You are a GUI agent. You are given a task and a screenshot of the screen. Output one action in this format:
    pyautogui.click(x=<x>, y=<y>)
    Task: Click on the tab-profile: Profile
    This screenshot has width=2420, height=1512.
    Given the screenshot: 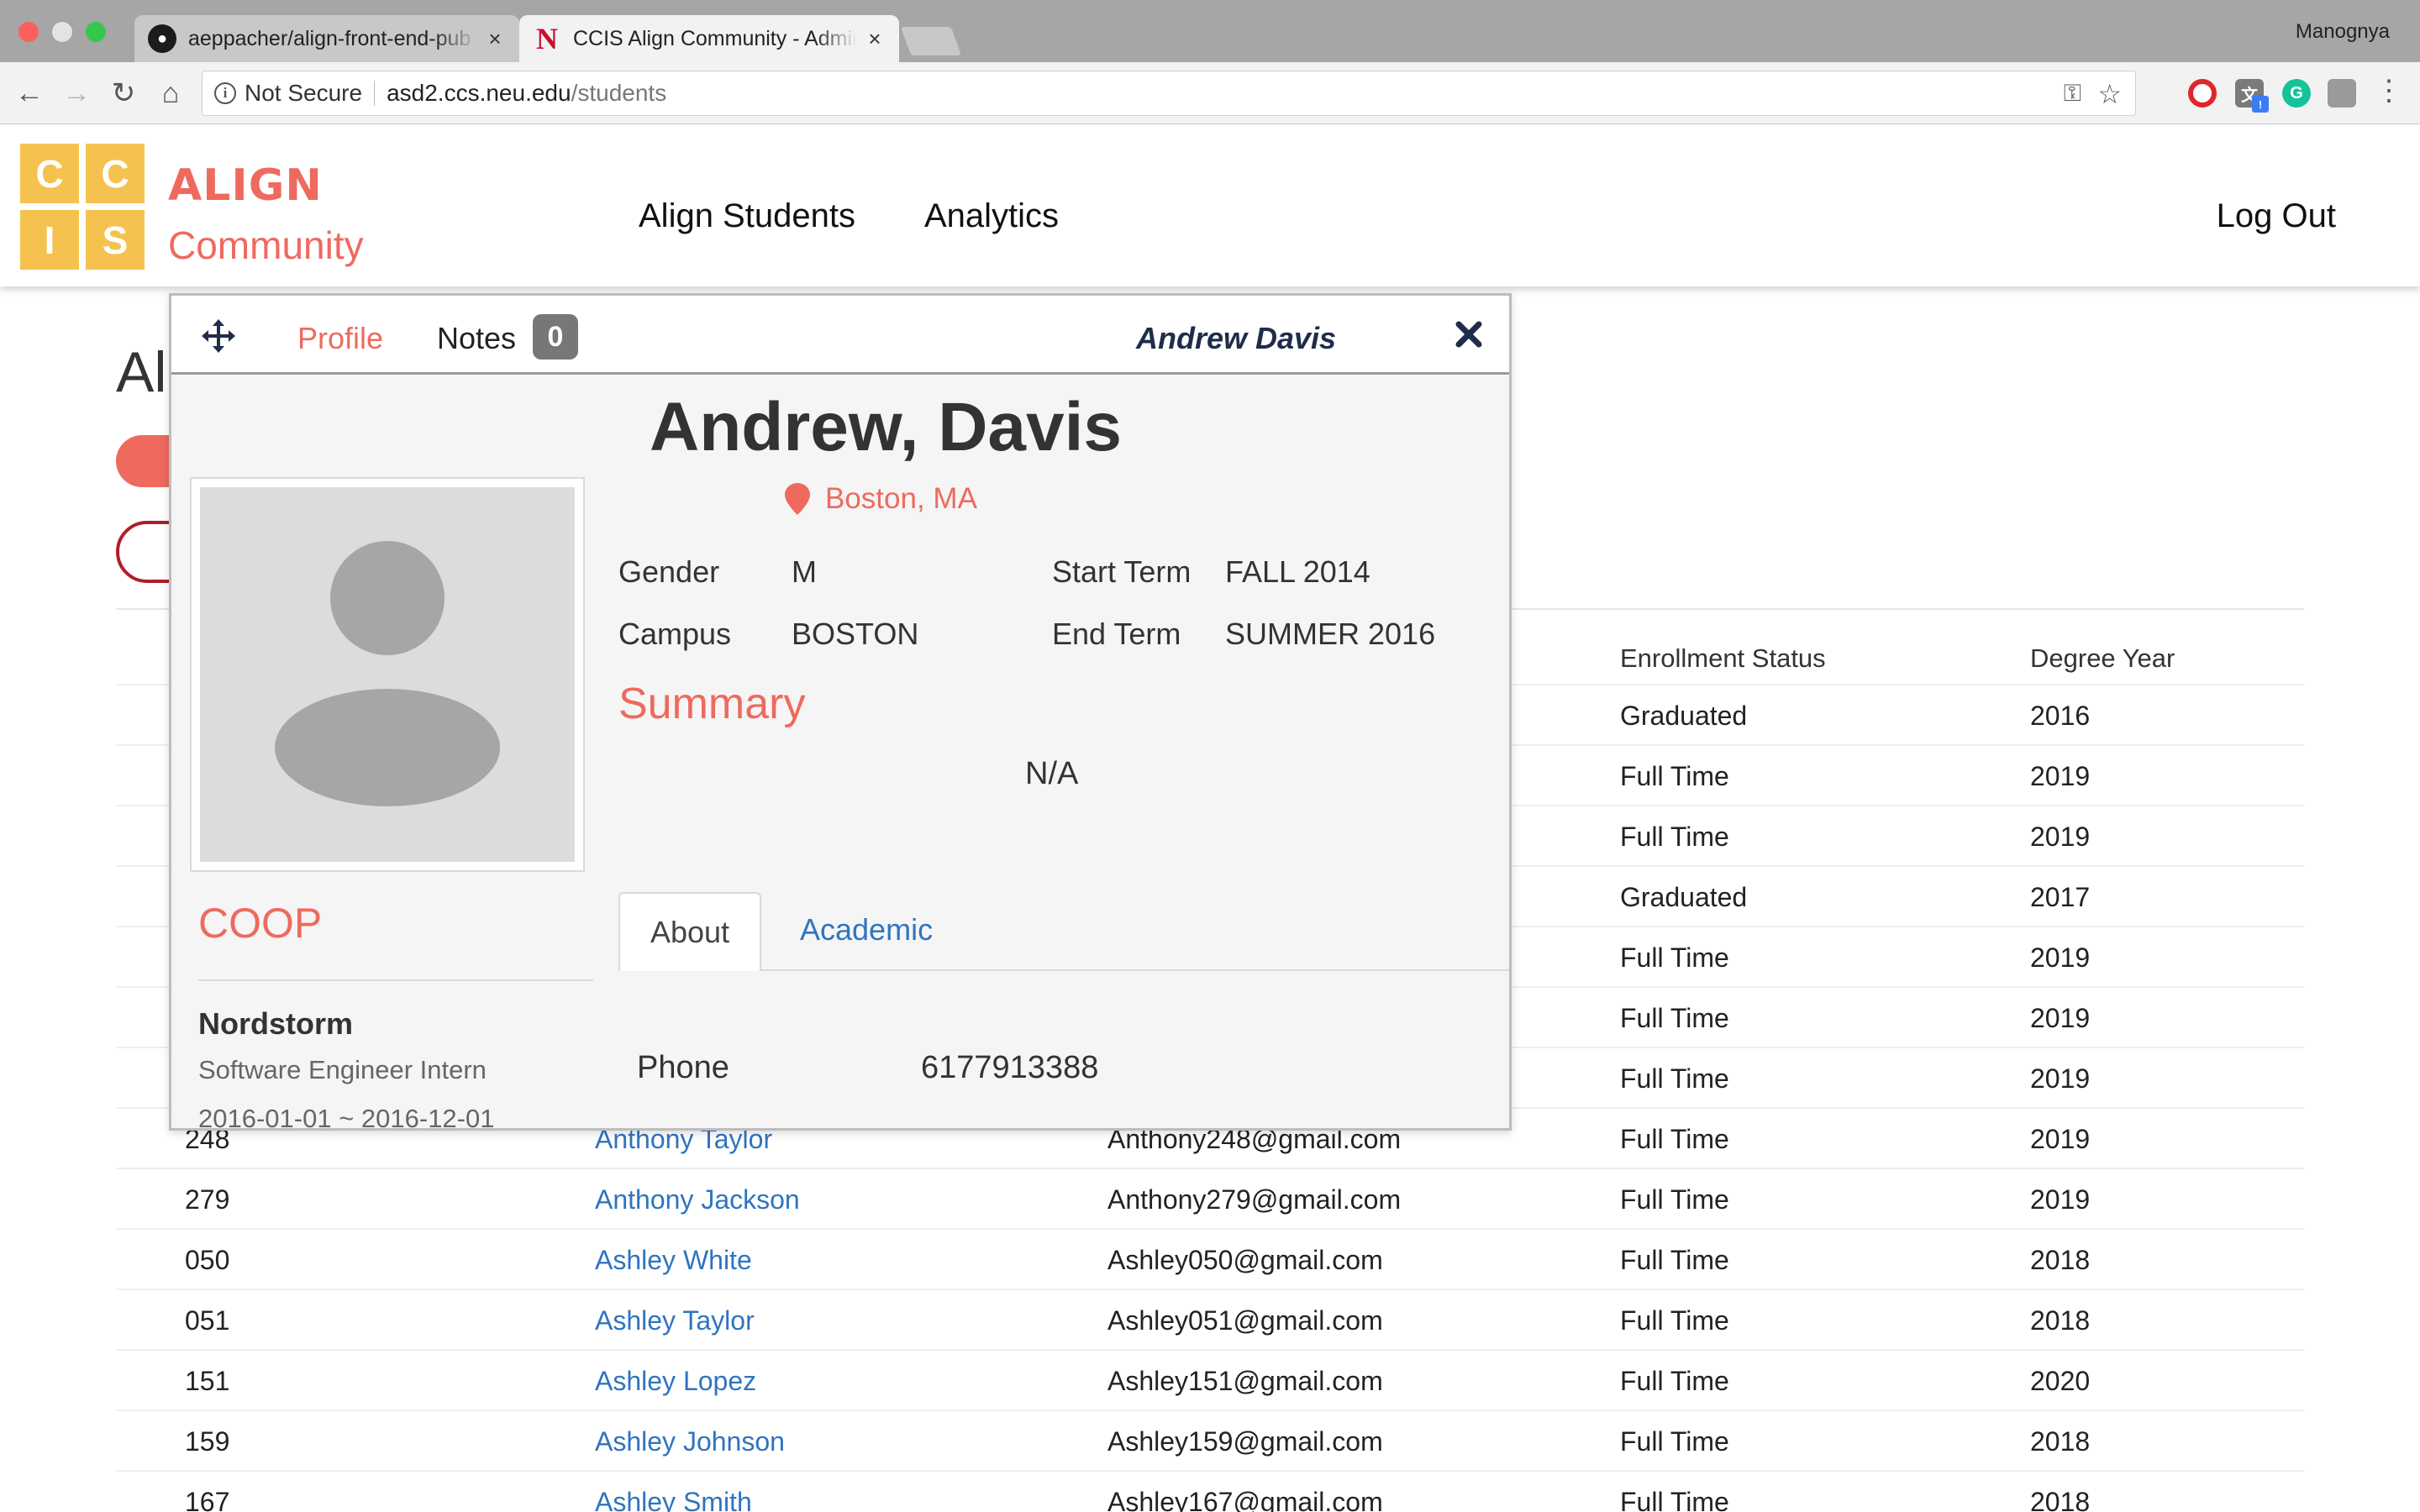 What is the action you would take?
    pyautogui.click(x=340, y=338)
    